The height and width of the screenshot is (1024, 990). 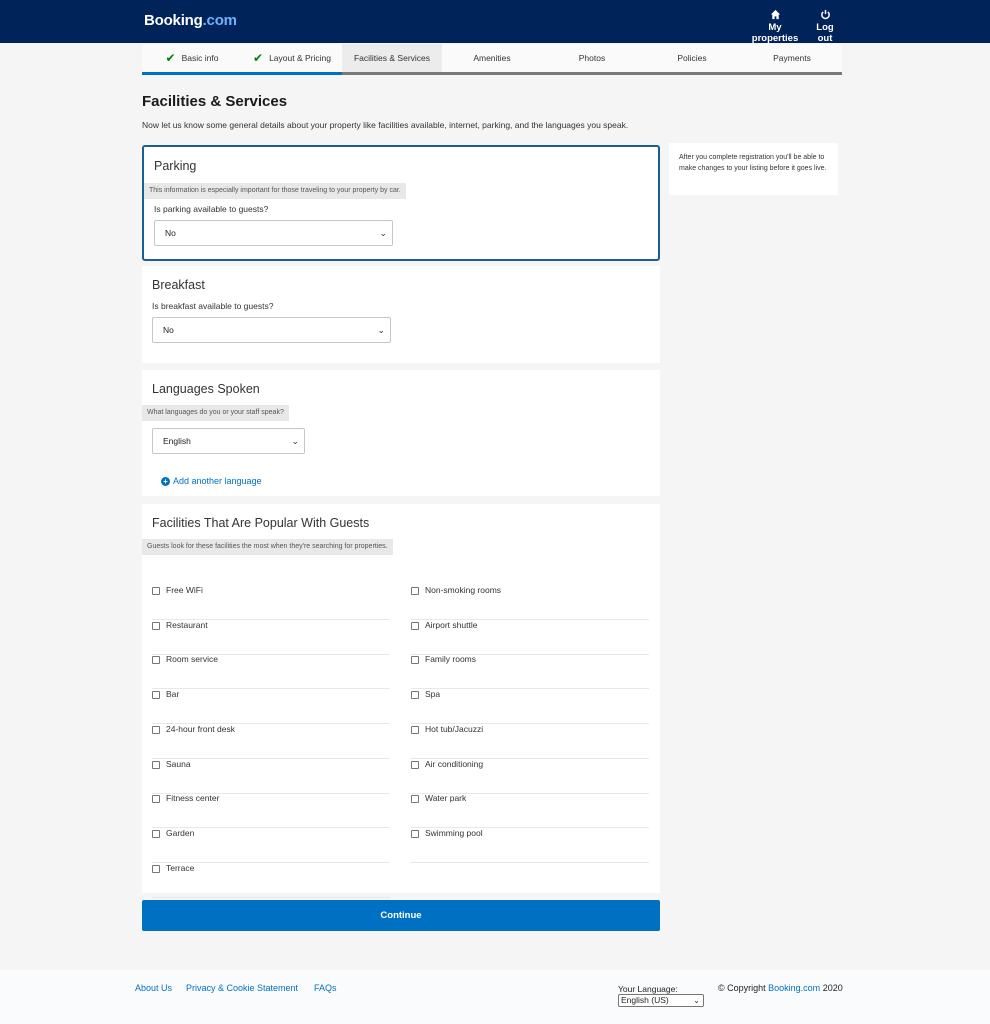 I want to click on facility-option: Water park, so click(x=530, y=811).